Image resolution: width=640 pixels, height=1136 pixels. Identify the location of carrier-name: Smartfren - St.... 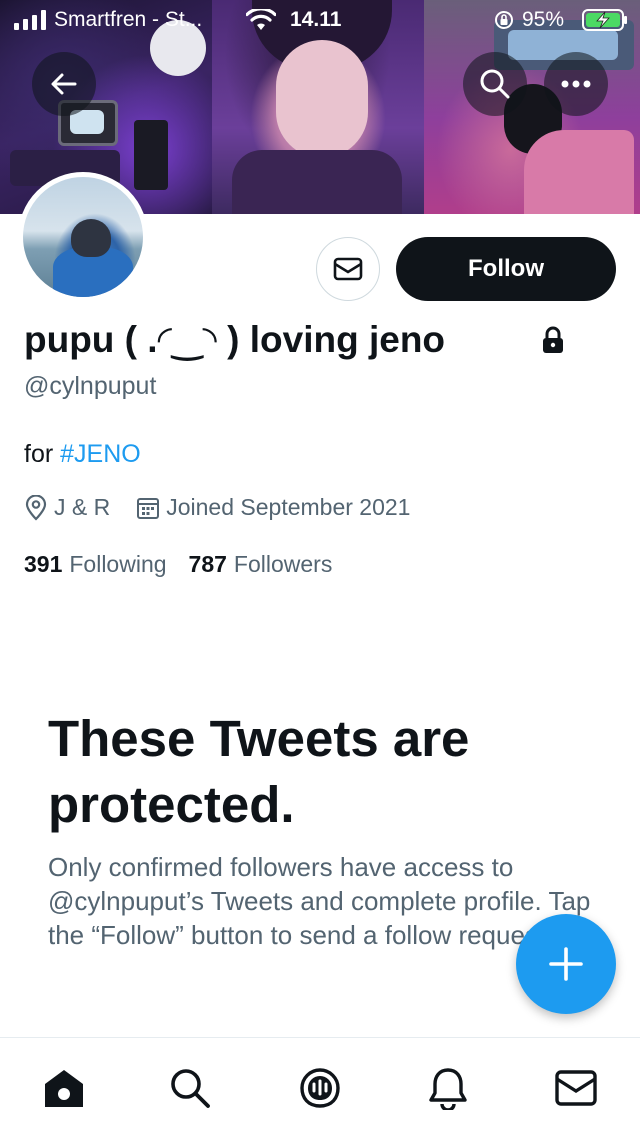
(128, 19).